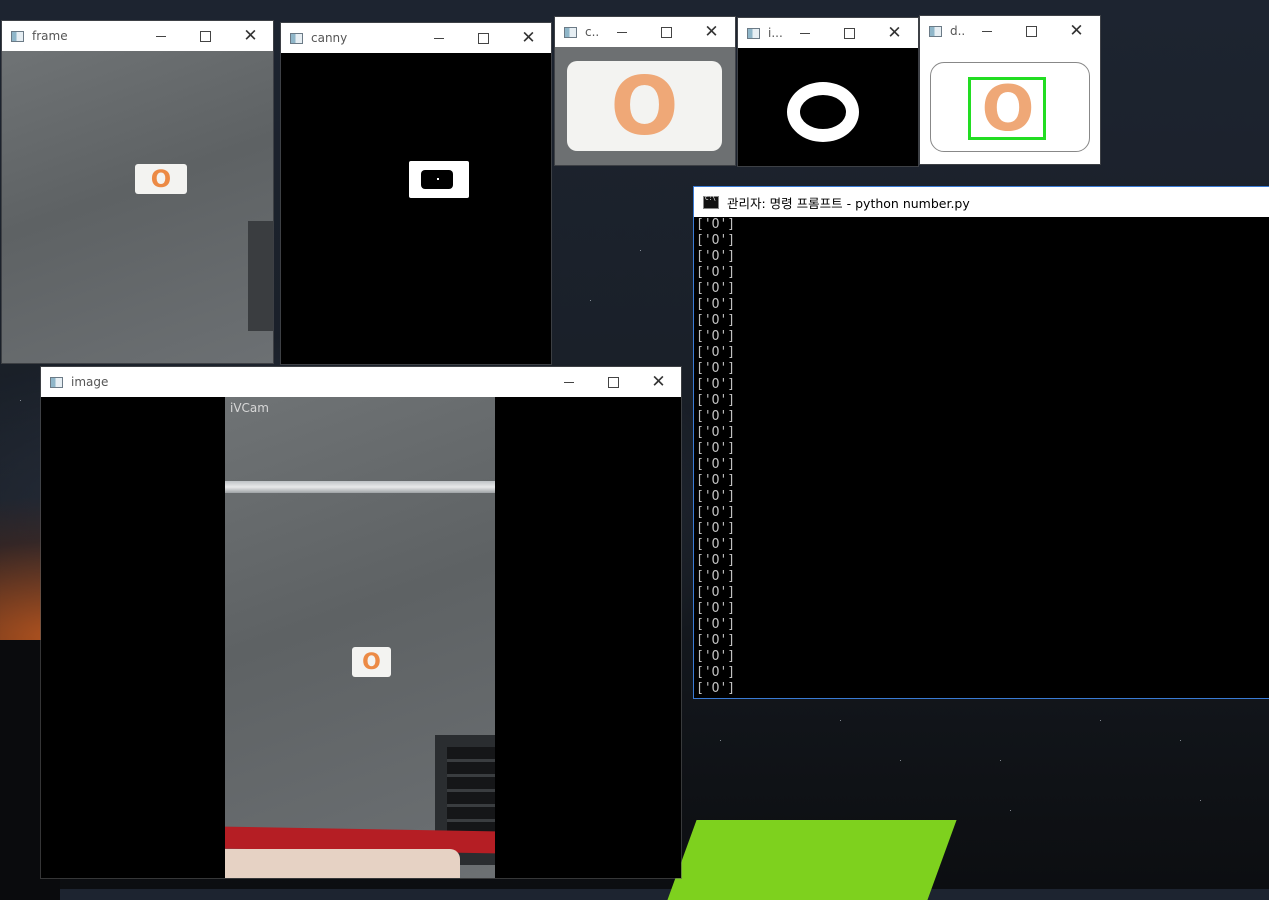 This screenshot has width=1269, height=900. I want to click on edge-blob, so click(439, 179).